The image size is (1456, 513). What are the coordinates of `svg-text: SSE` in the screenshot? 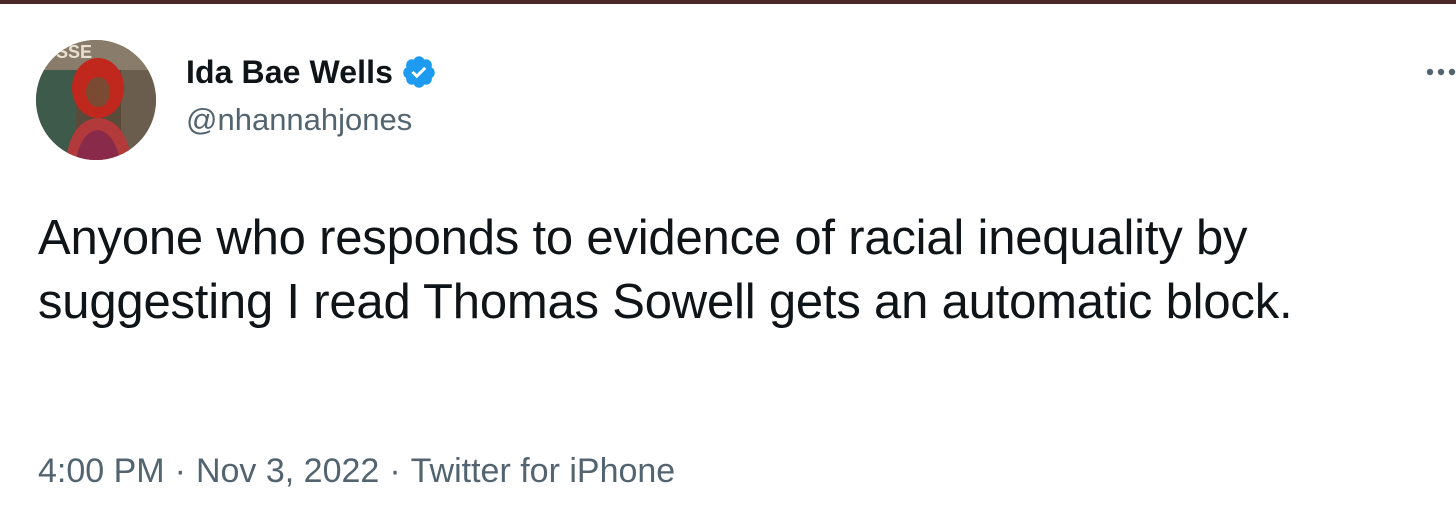 It's located at (74, 52).